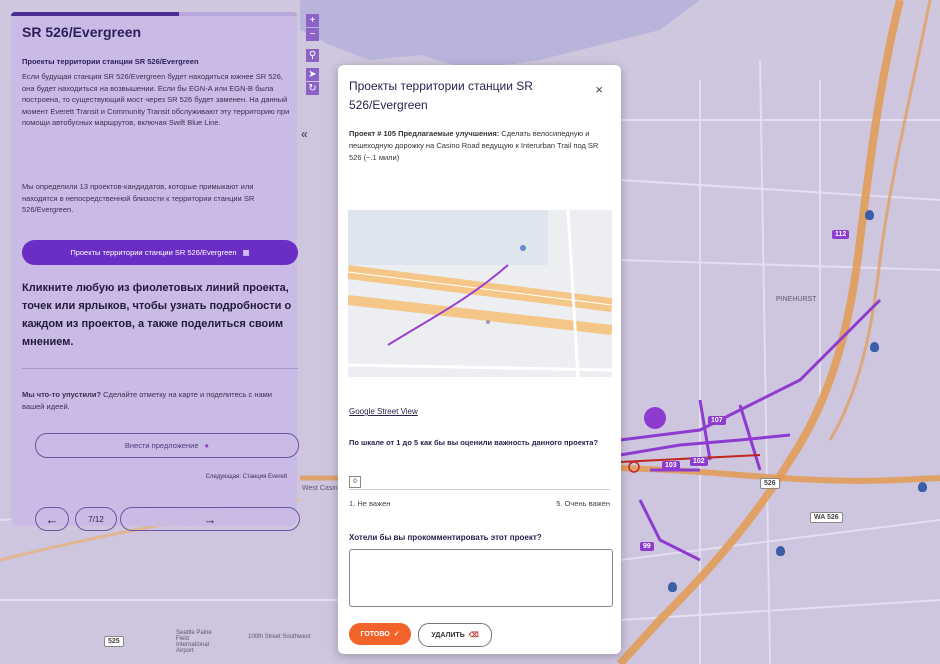  I want to click on map-label-west-casino: West Casino, so click(322, 488).